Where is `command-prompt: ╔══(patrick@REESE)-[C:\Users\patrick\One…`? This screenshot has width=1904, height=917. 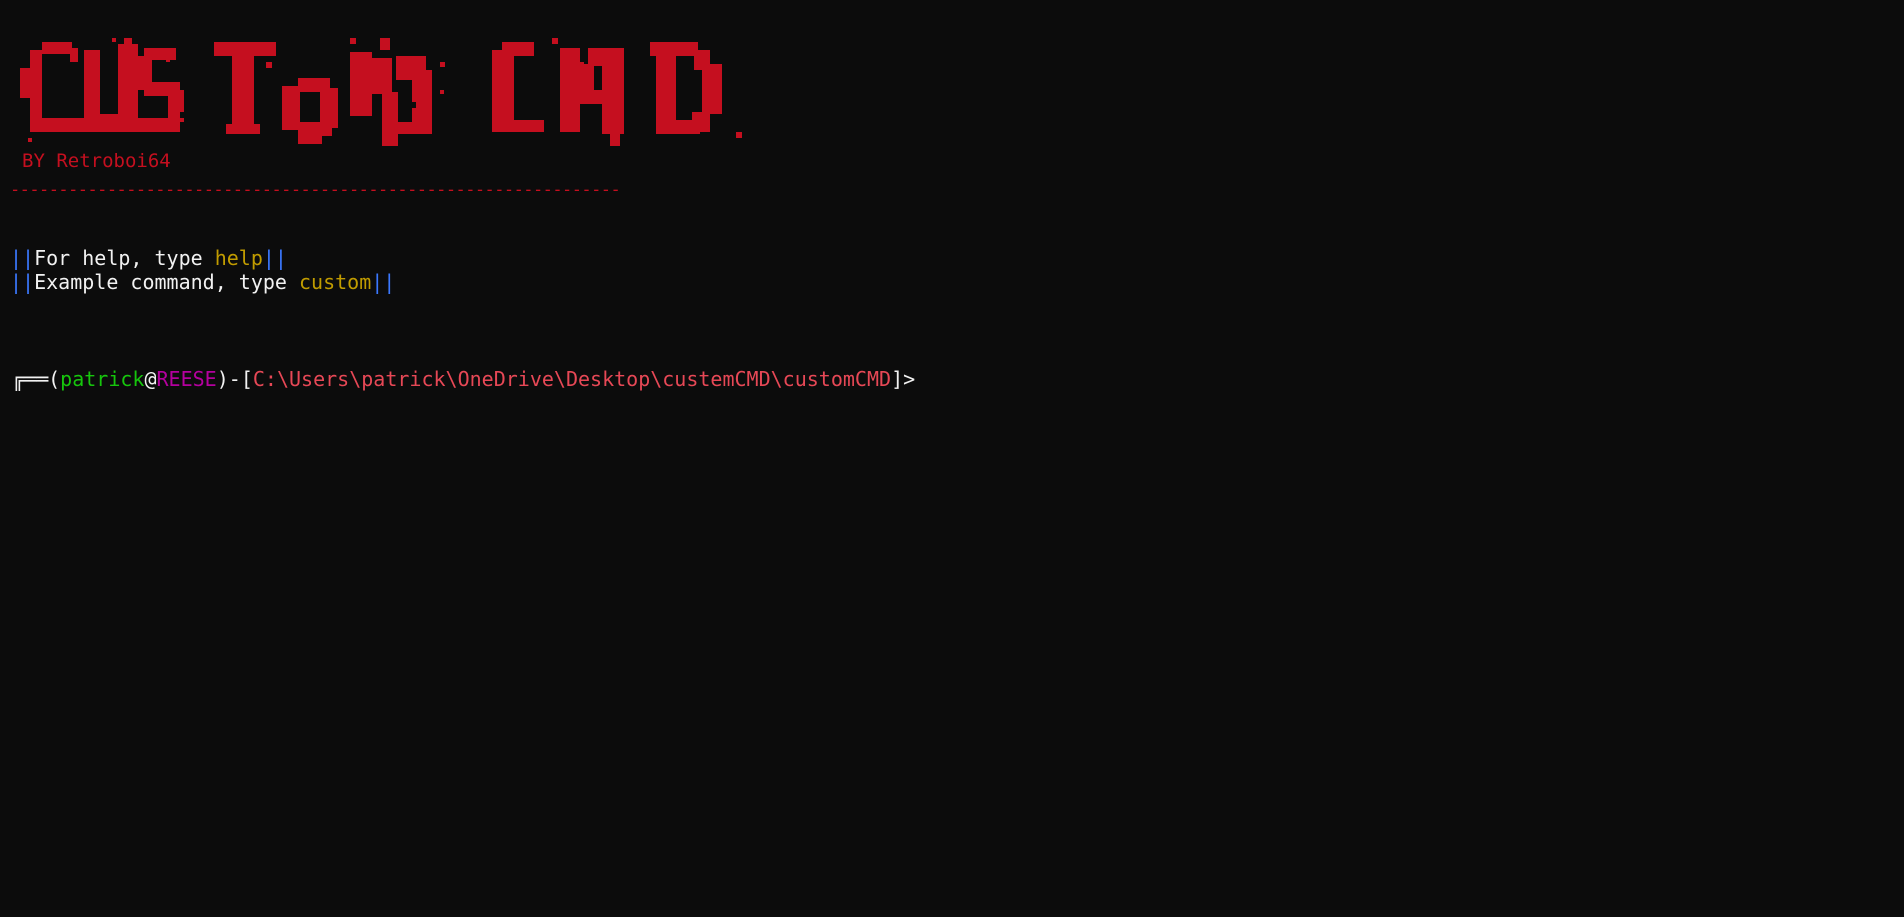
command-prompt: ╔══(patrick@REESE)-[C:\Users\patrick\One… is located at coordinates (463, 379).